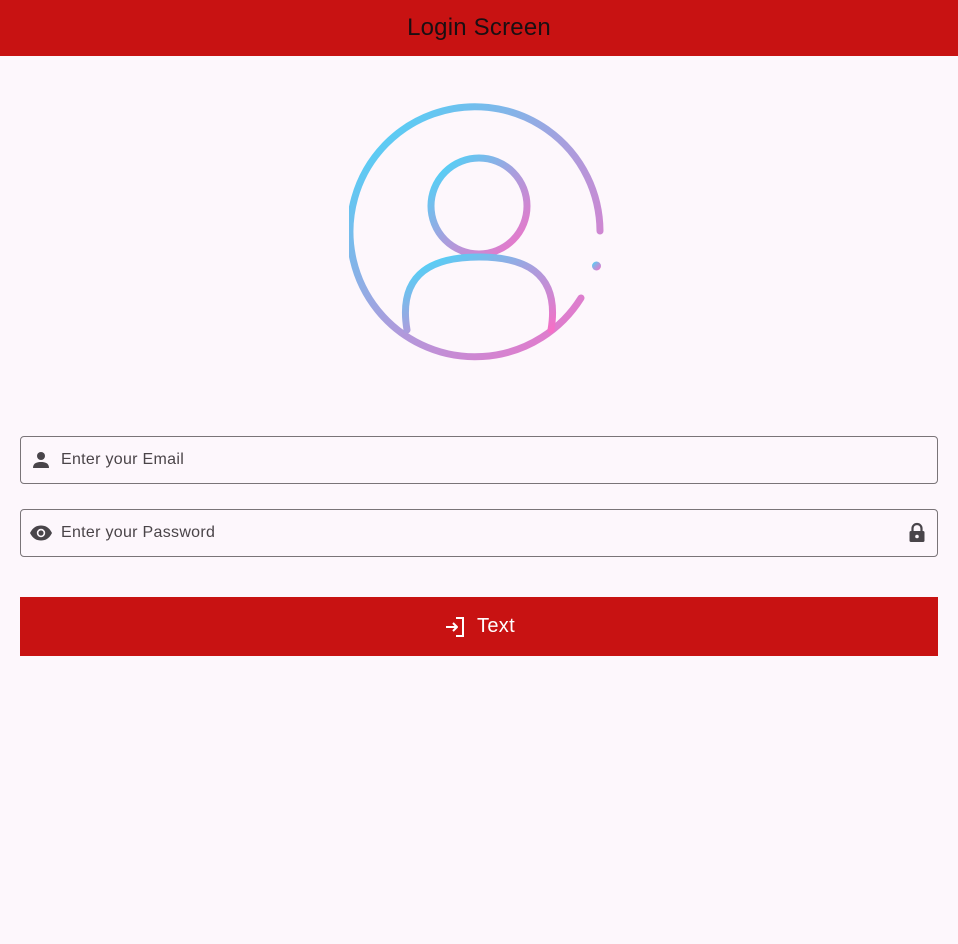 The height and width of the screenshot is (944, 958). Describe the element at coordinates (455, 627) in the screenshot. I see `login-icon` at that location.